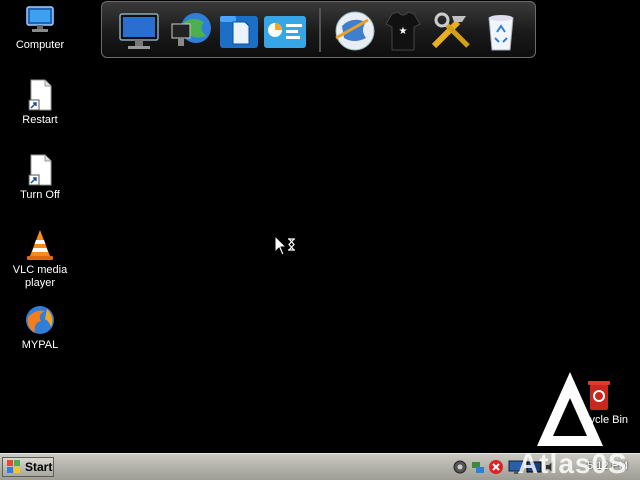  Describe the element at coordinates (460, 467) in the screenshot. I see `settings-icon` at that location.